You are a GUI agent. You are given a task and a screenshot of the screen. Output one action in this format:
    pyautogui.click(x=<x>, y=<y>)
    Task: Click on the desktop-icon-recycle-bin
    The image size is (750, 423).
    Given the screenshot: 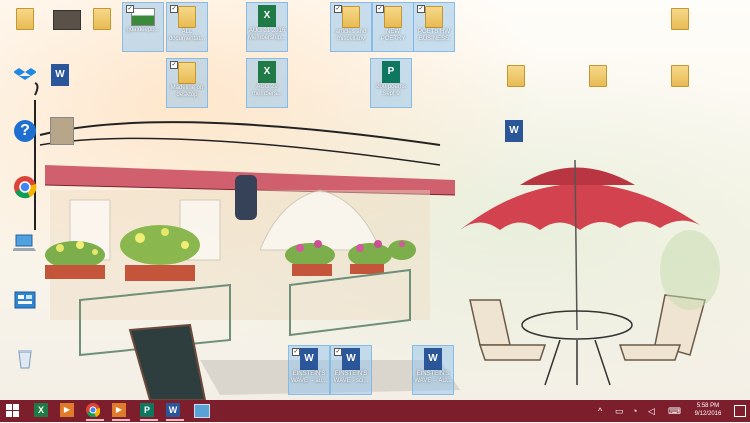 What is the action you would take?
    pyautogui.click(x=25, y=359)
    